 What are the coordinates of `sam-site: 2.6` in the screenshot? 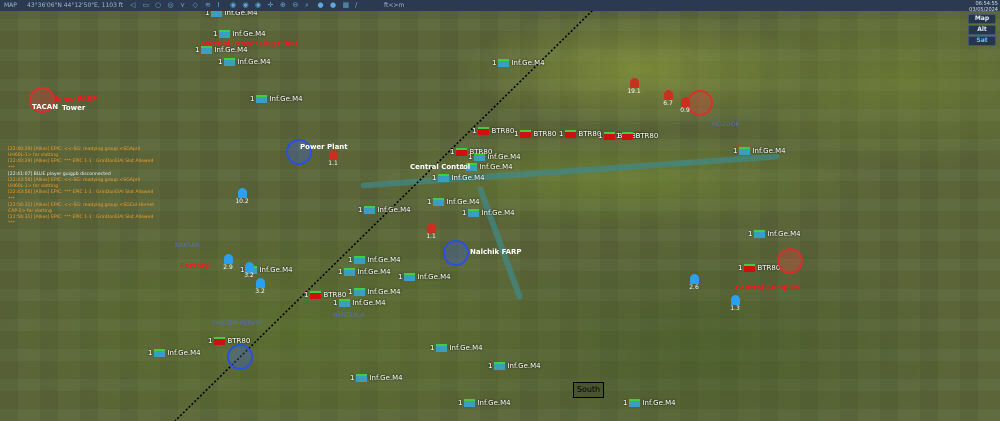 It's located at (694, 282).